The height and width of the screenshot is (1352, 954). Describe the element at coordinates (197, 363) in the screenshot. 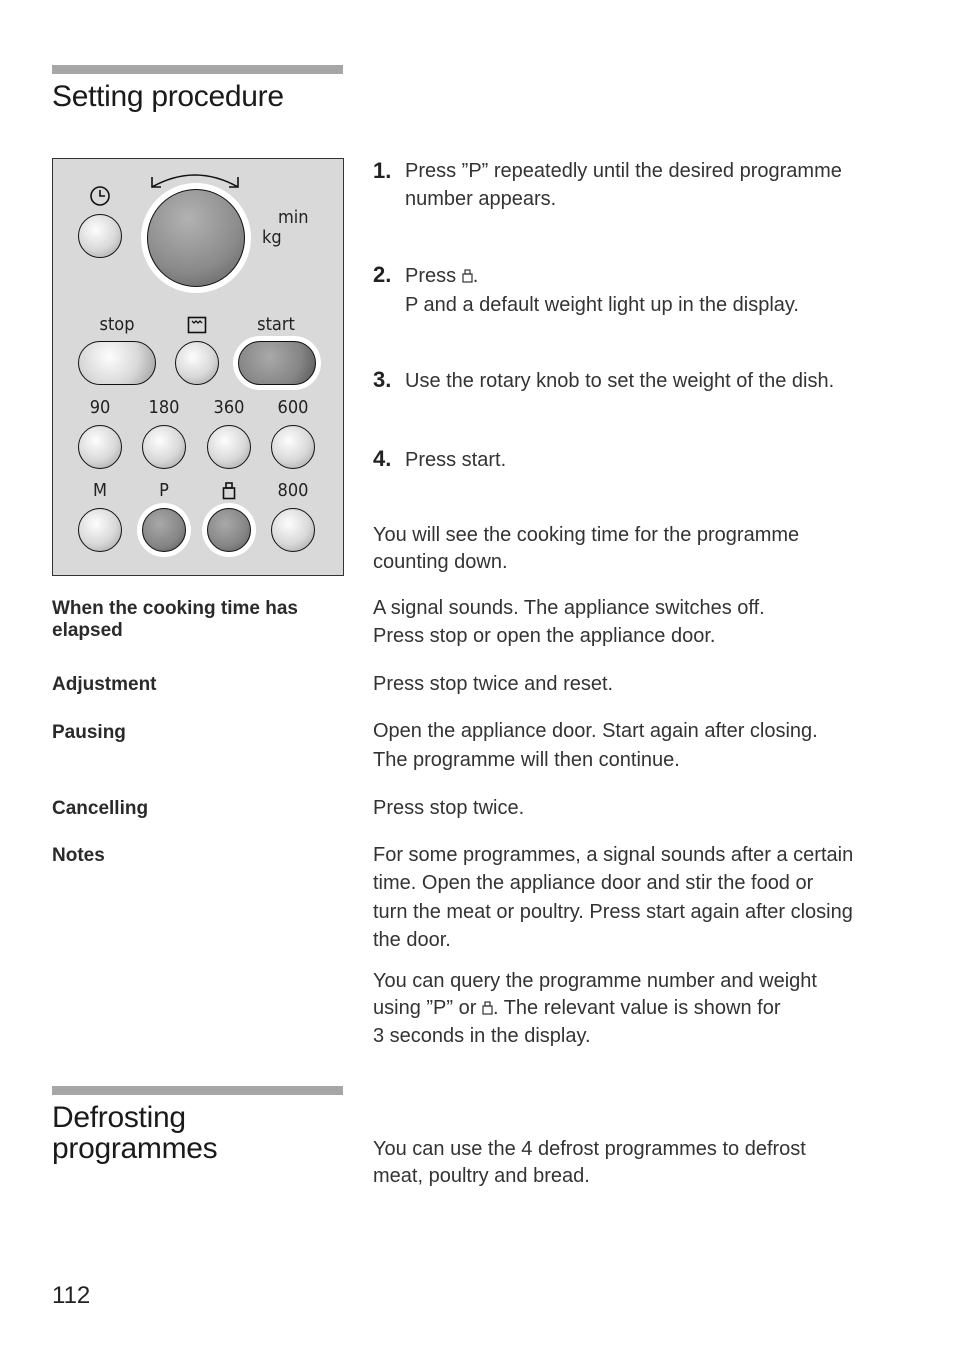

I see `oven-button` at that location.